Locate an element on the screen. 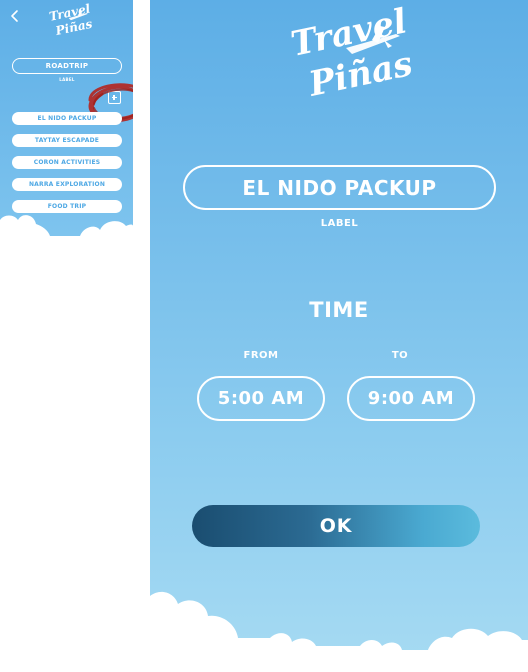 The width and height of the screenshot is (528, 672). from-label: FROM is located at coordinates (261, 355).